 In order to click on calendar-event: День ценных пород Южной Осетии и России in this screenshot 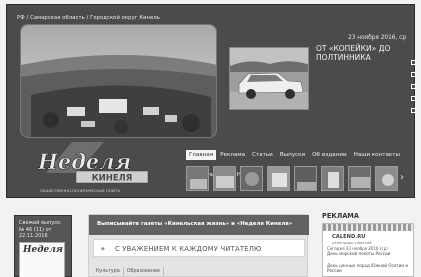, I will do `click(369, 268)`.